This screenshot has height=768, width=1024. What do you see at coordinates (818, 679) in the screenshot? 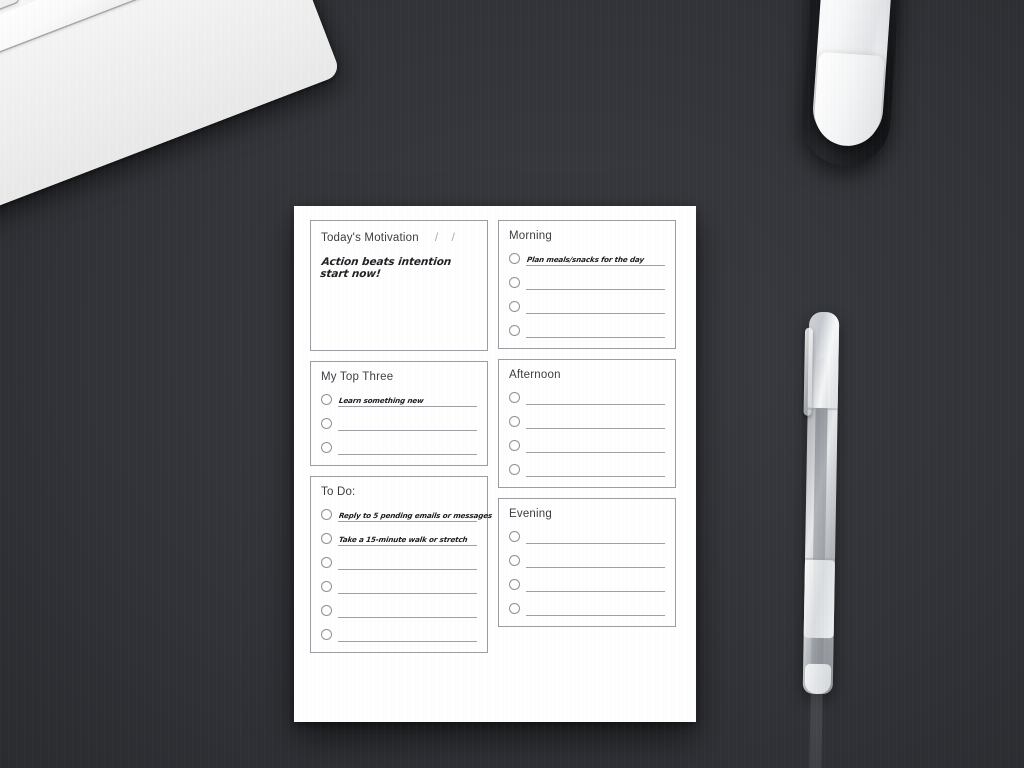
I see `pen-tail` at bounding box center [818, 679].